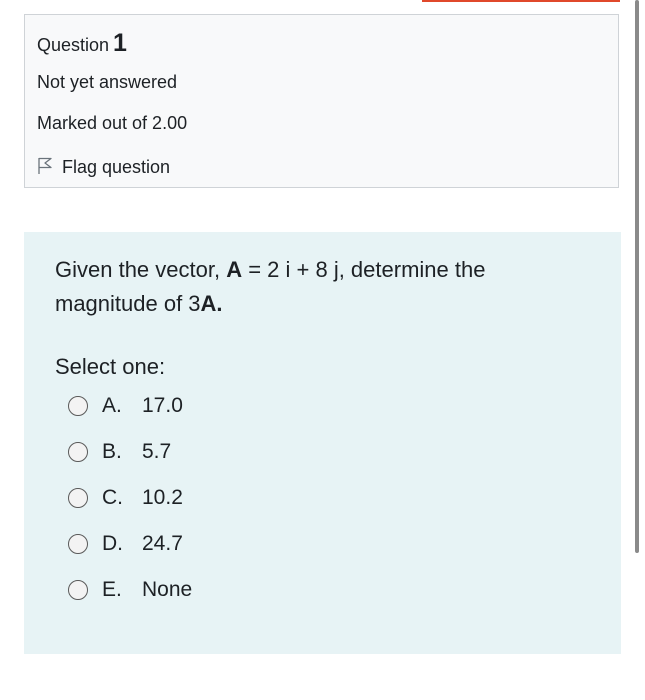  I want to click on question-number: 1, so click(120, 43).